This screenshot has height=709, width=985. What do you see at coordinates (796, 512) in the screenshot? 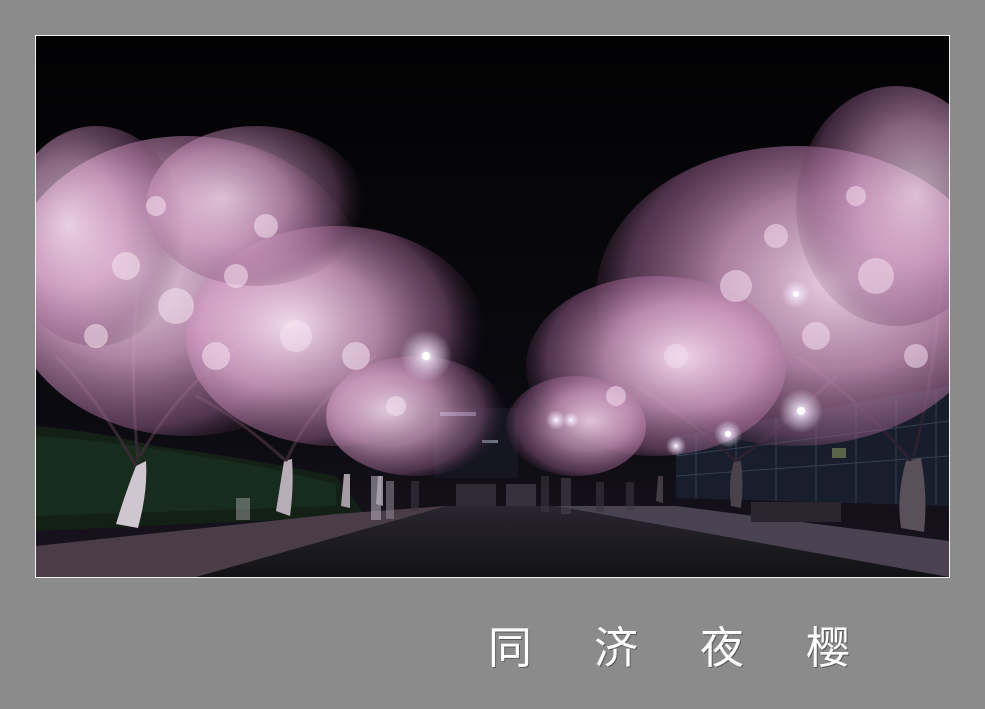
I see `bench` at bounding box center [796, 512].